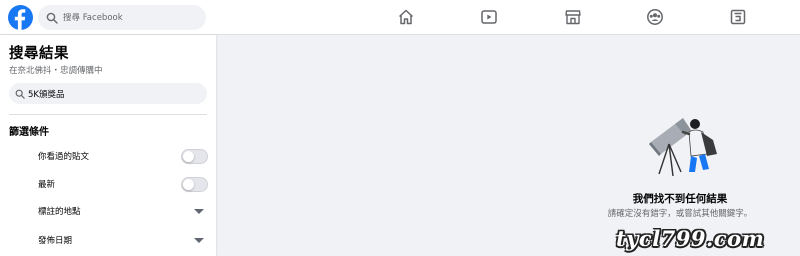 This screenshot has height=256, width=800. I want to click on empty-state-subtitle: 請確定沒有錯字，或嘗試其他關鍵字。, so click(680, 214).